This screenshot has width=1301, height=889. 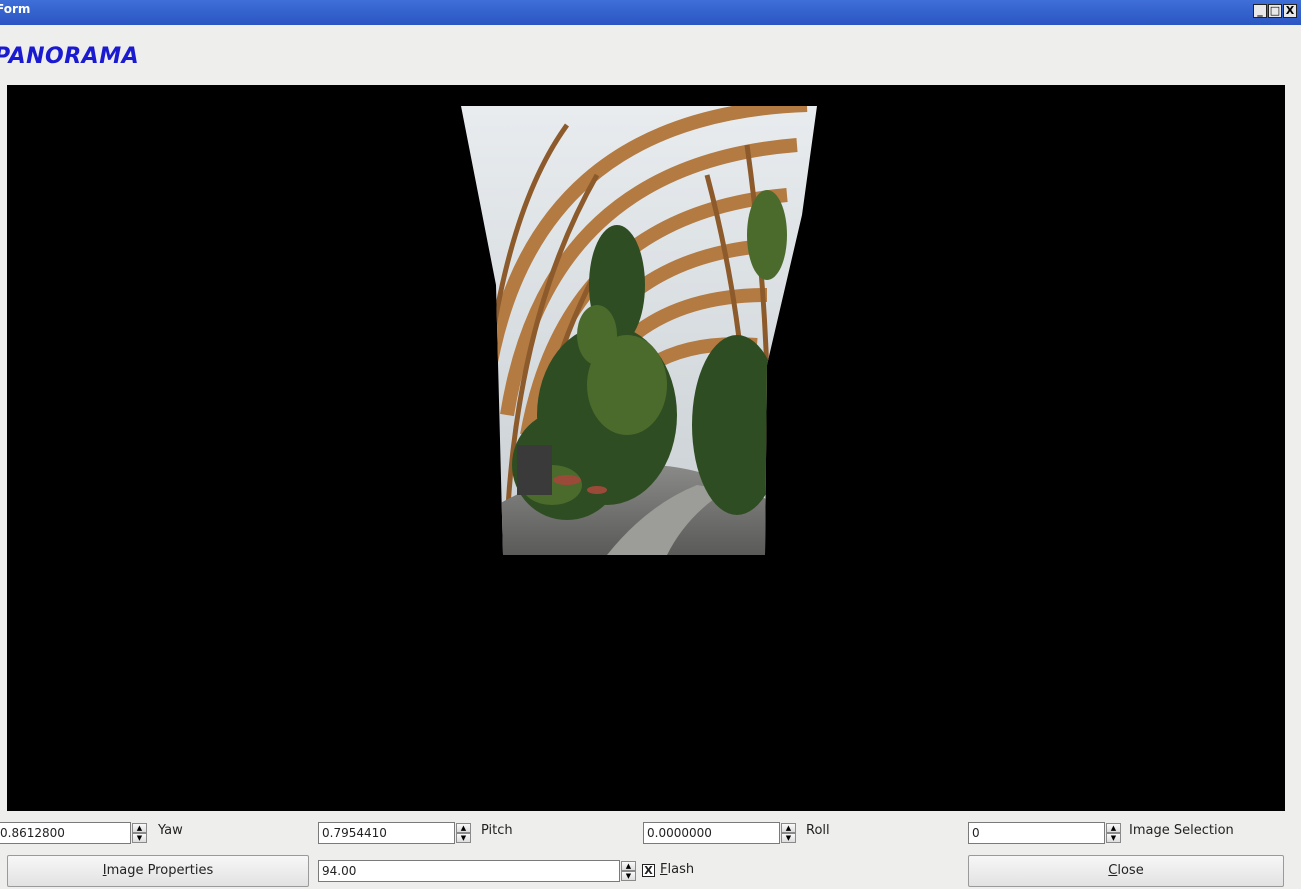 What do you see at coordinates (711, 833) in the screenshot?
I see `roll-input: 0.0000000` at bounding box center [711, 833].